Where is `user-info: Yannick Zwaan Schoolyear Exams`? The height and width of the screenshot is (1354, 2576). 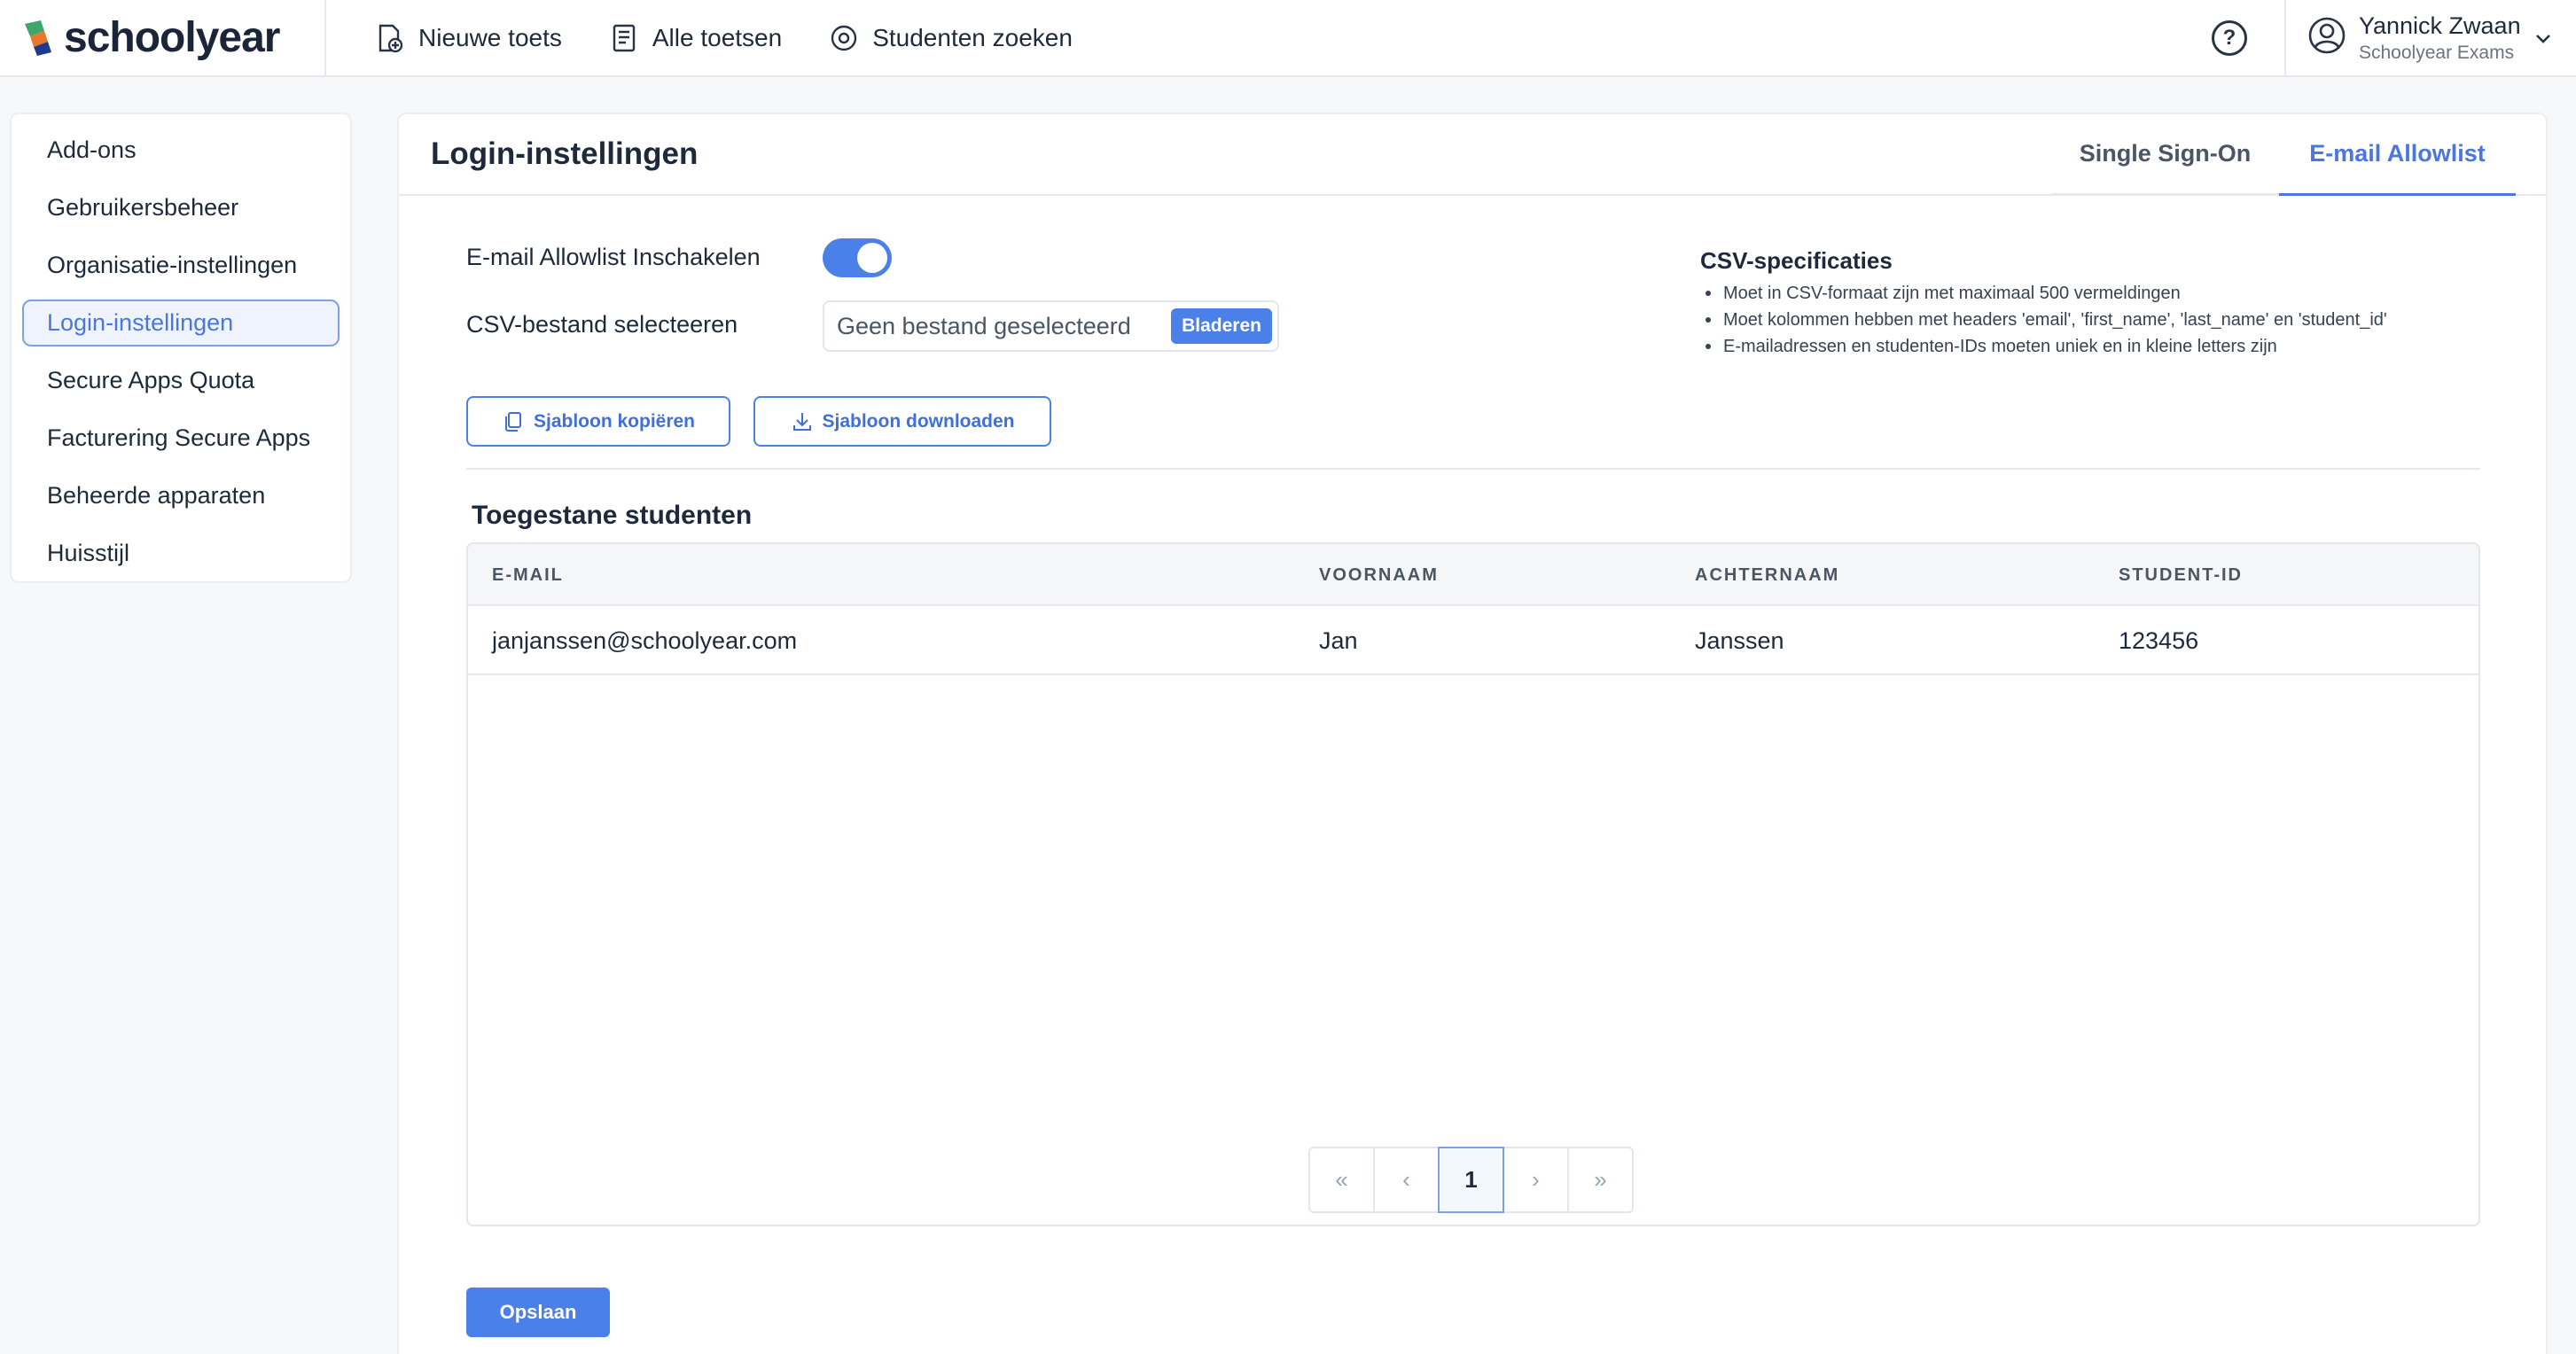
user-info: Yannick Zwaan Schoolyear Exams is located at coordinates (2440, 39).